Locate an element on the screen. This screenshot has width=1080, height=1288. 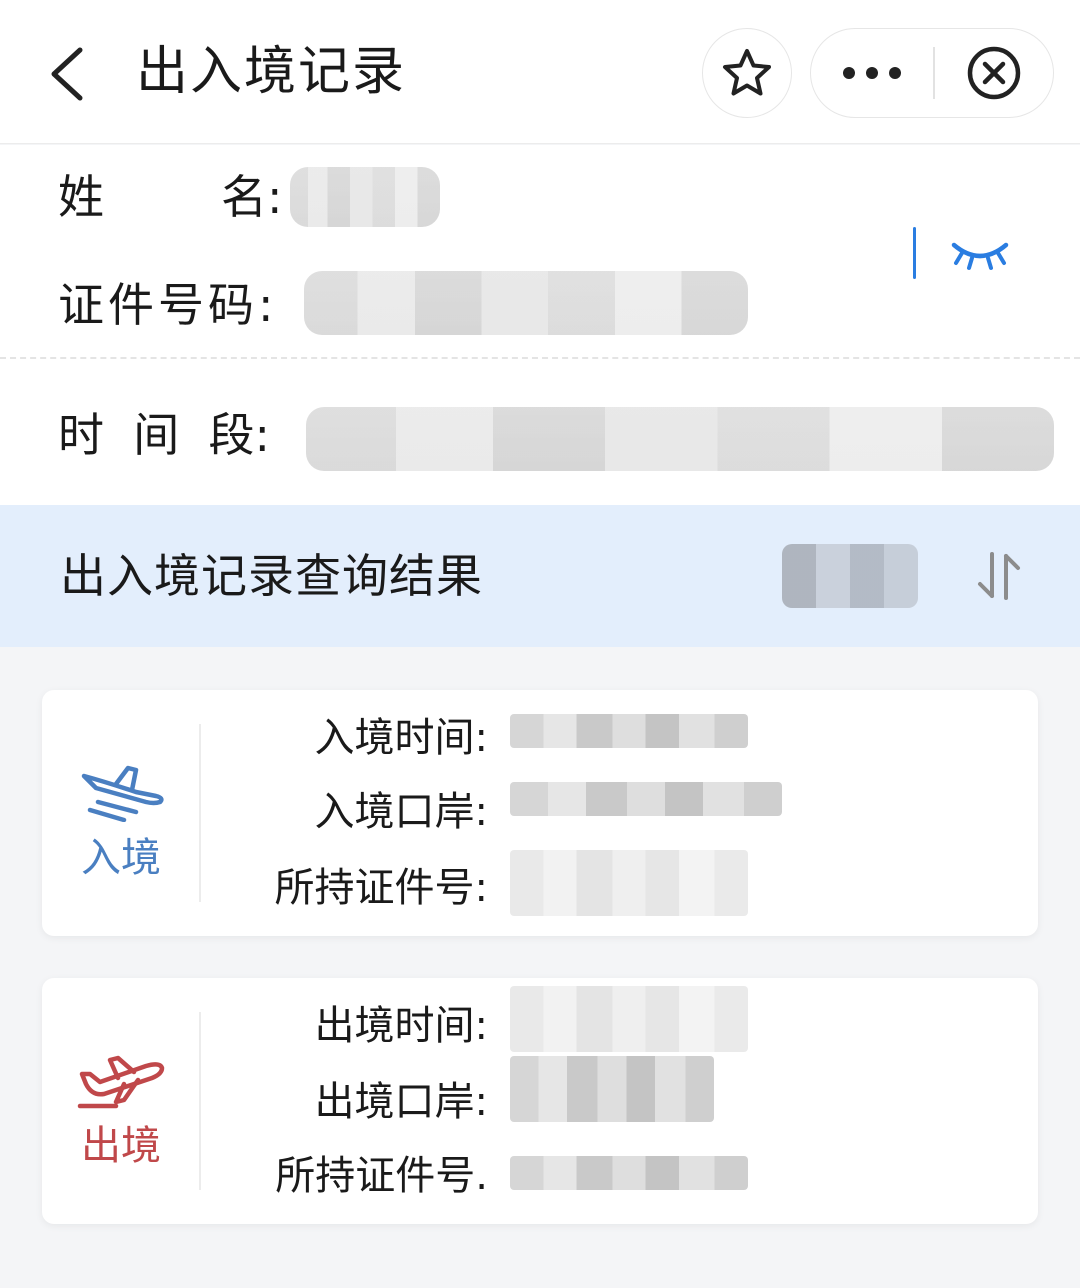
visibility-toggle is located at coordinates (980, 255).